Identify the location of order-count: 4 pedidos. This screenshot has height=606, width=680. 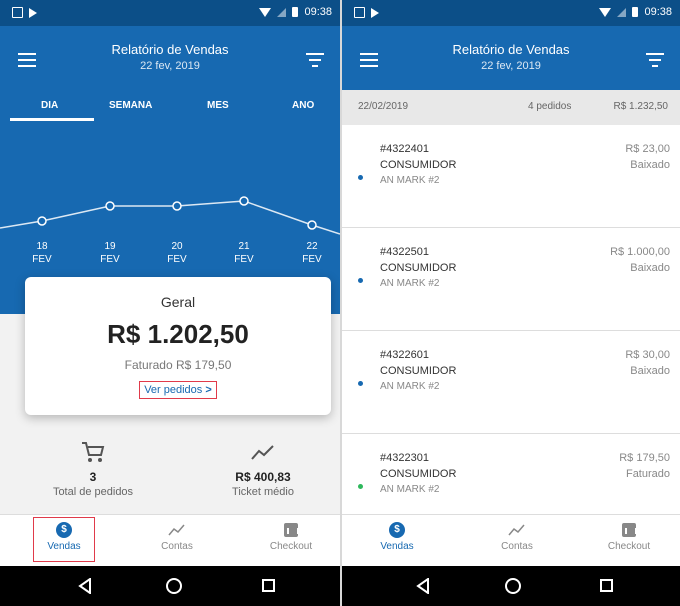
(550, 106).